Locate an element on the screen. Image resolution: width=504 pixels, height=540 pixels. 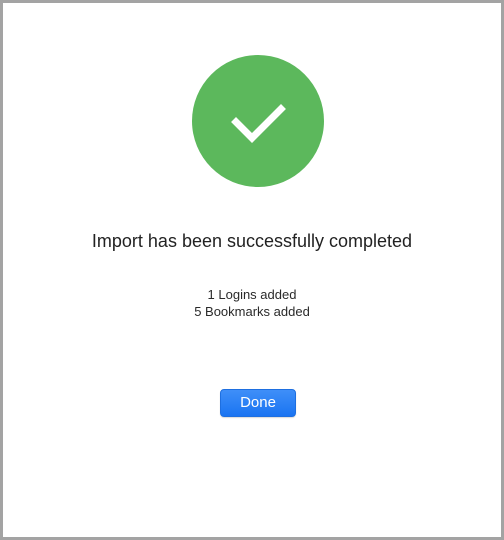
dialog-title: Import has been successfully completed is located at coordinates (252, 241).